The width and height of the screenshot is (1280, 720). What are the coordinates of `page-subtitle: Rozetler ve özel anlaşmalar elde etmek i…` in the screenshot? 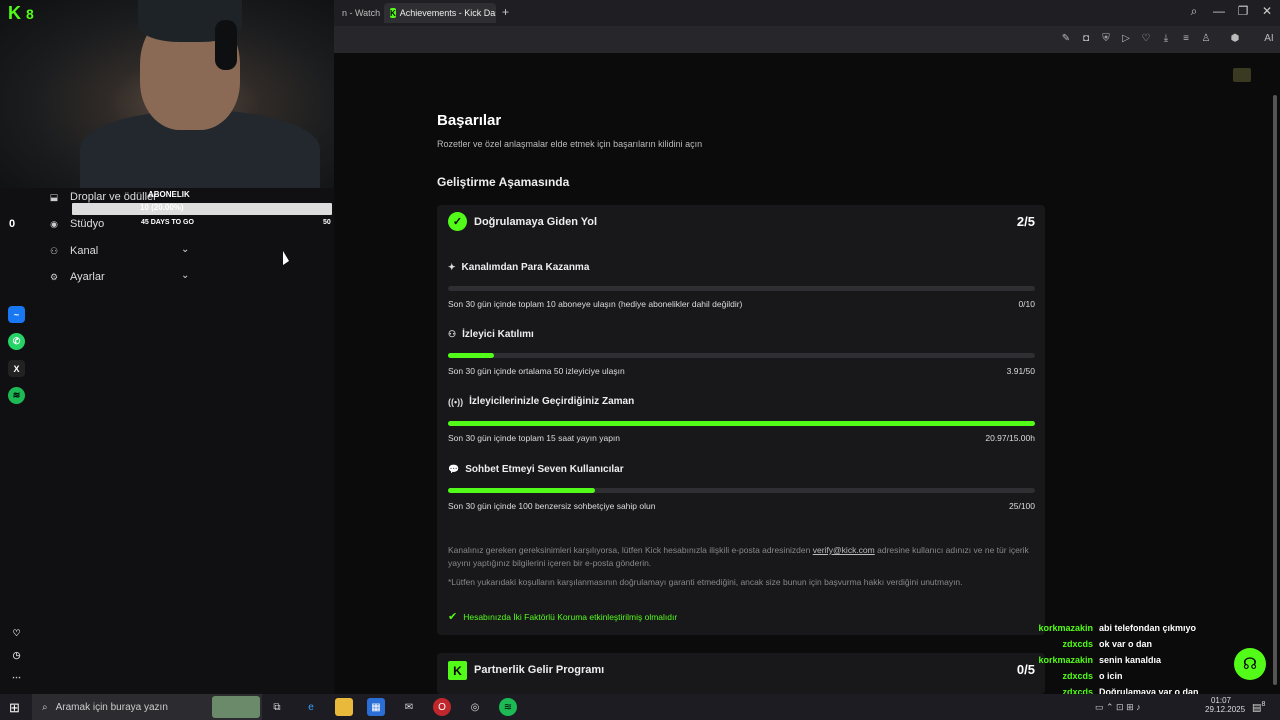 It's located at (570, 144).